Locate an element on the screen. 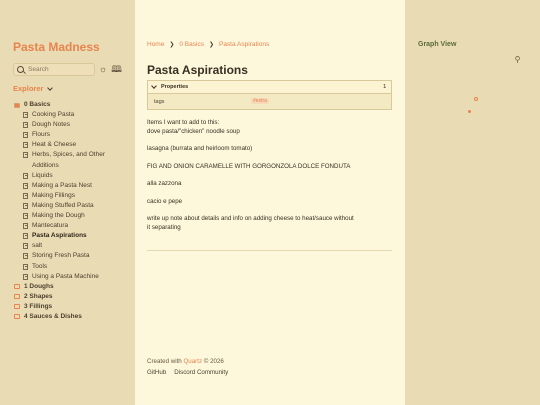 The height and width of the screenshot is (405, 540). paragraph-line: it separating is located at coordinates (164, 227).